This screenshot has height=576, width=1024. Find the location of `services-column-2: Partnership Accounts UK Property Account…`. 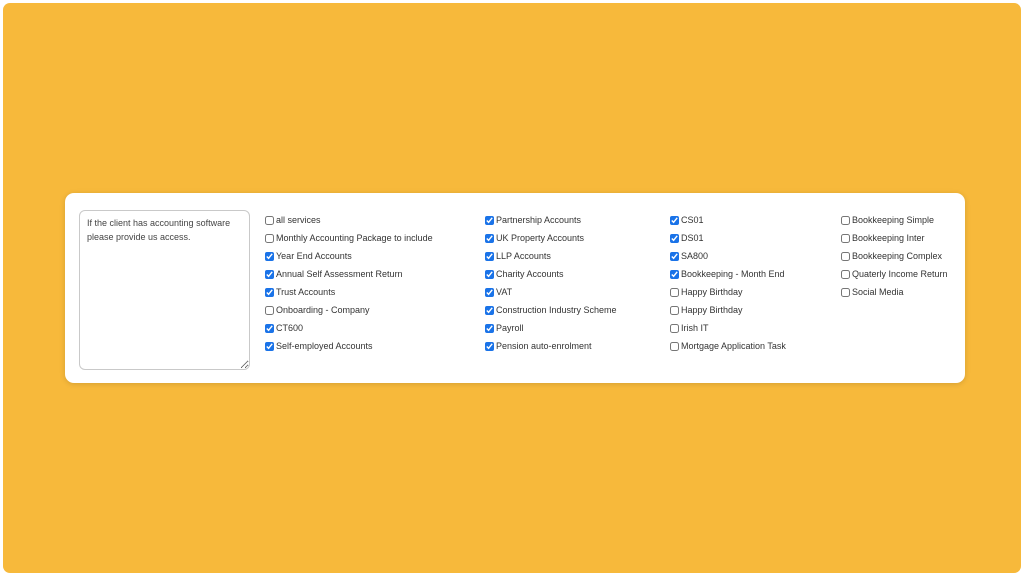

services-column-2: Partnership Accounts UK Property Account… is located at coordinates (551, 283).